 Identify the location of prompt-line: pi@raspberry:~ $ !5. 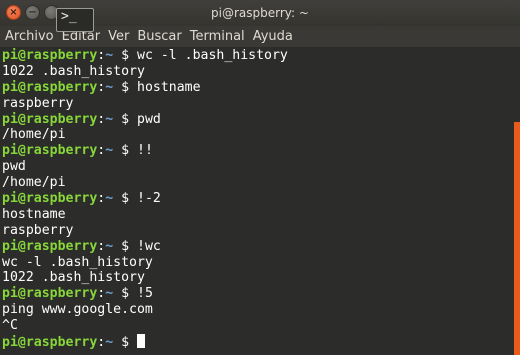
(257, 294).